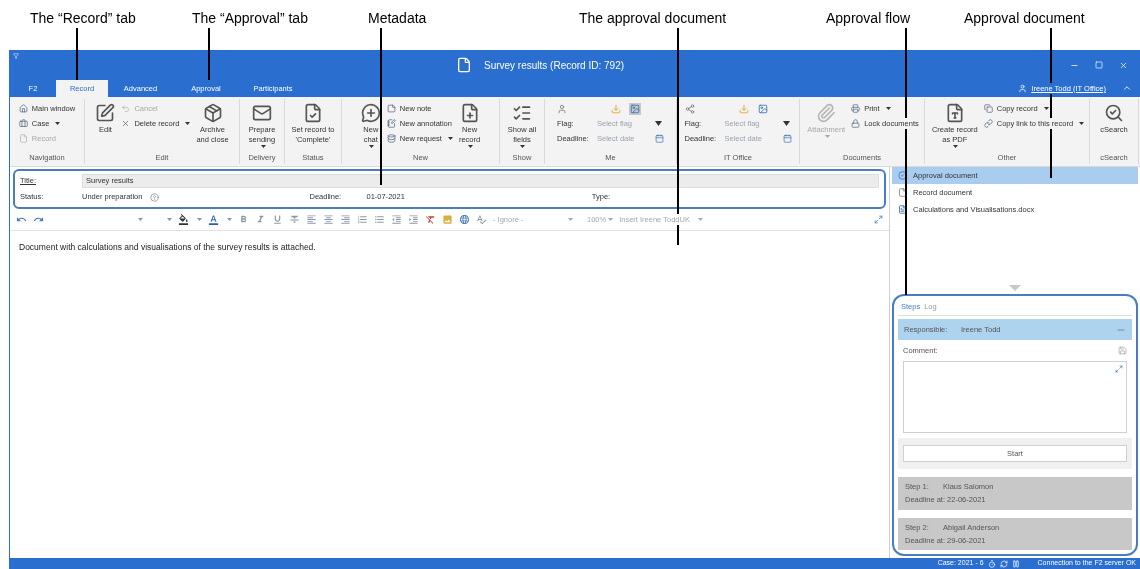 Image resolution: width=1140 pixels, height=569 pixels. What do you see at coordinates (988, 108) in the screenshot?
I see `copy-icon` at bounding box center [988, 108].